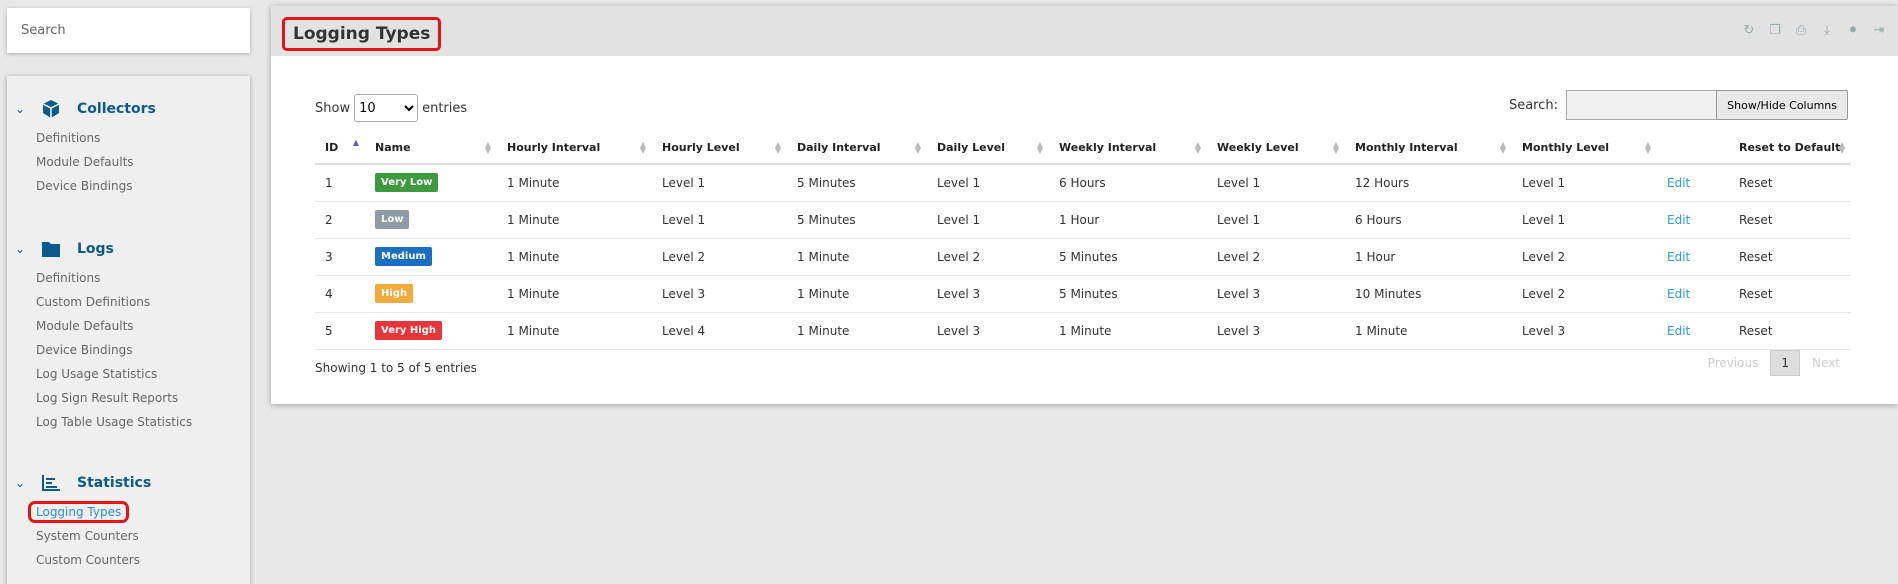 The height and width of the screenshot is (584, 1898). Describe the element at coordinates (1782, 105) in the screenshot. I see `show-hide-columns-button: Show/Hide Columns` at that location.